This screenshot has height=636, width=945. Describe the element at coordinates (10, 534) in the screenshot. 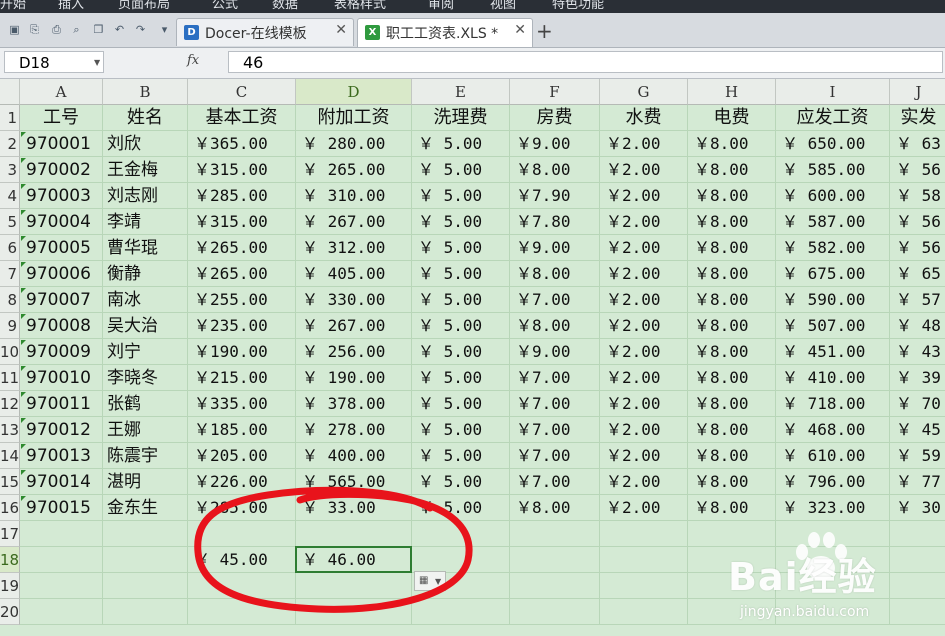

I see `row-header: 17` at that location.